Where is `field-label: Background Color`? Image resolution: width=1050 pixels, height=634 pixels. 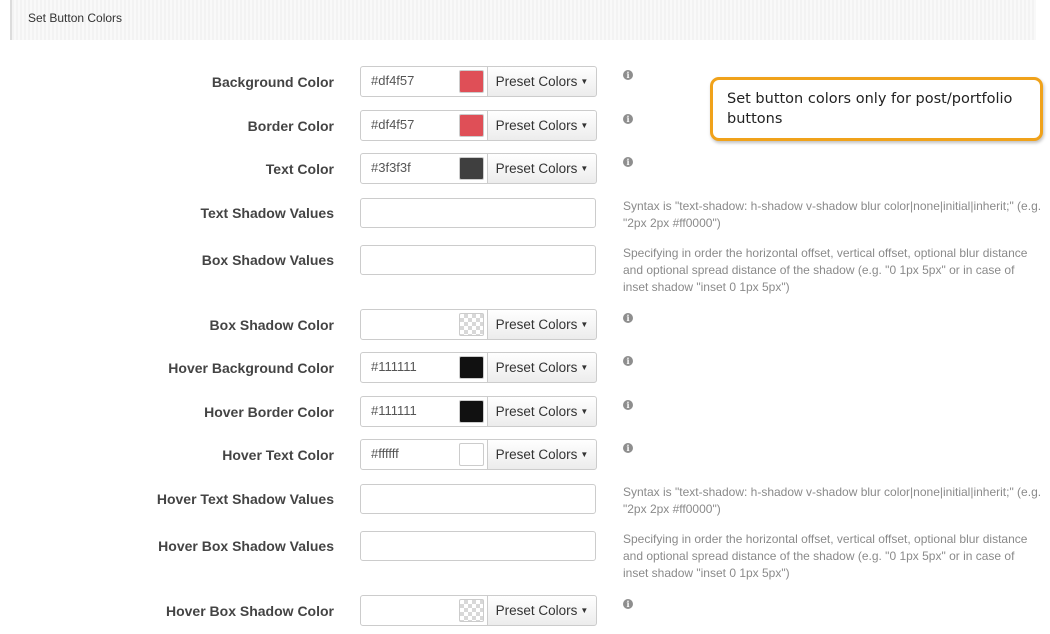
field-label: Background Color is located at coordinates (272, 82).